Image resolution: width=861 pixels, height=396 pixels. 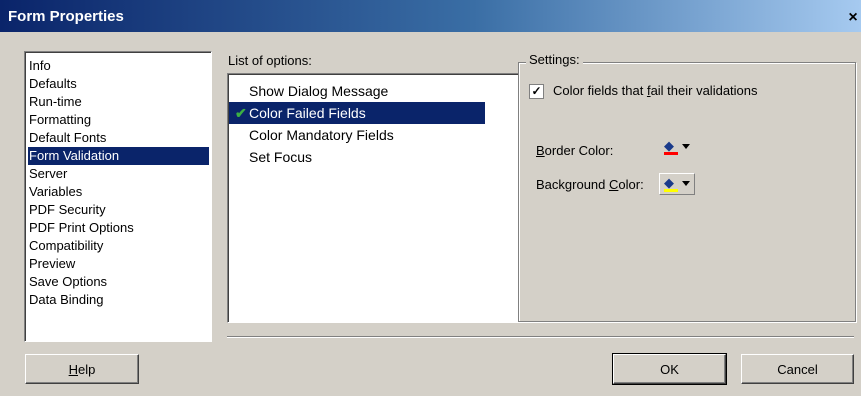 I want to click on settings-group-title: Settings:, so click(x=554, y=59).